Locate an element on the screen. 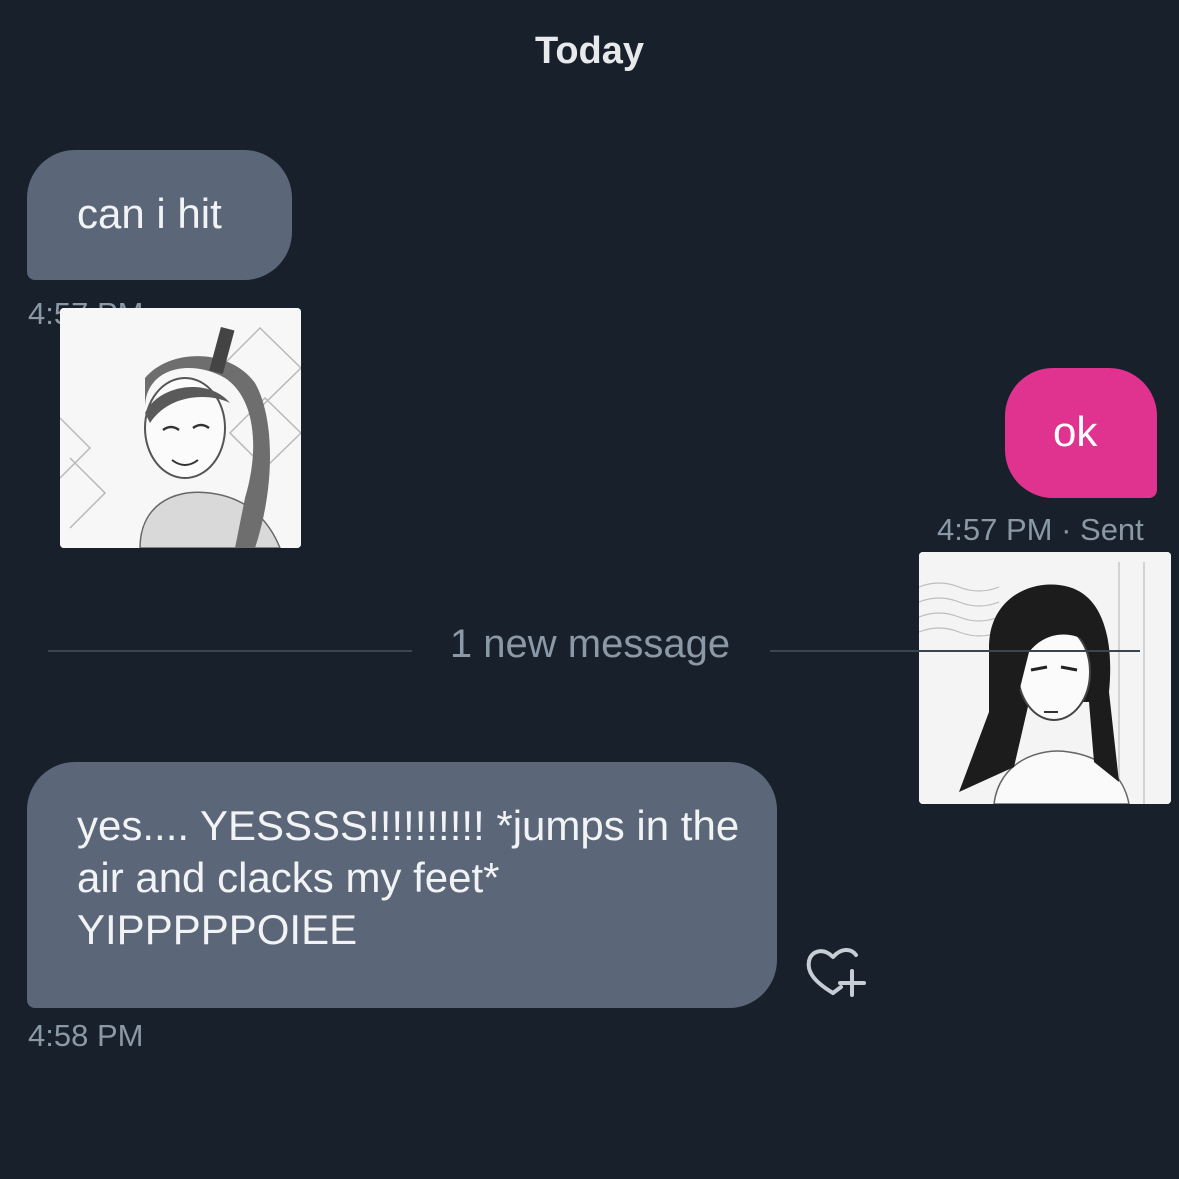 The height and width of the screenshot is (1179, 1179). message-bubble-outgoing: ok is located at coordinates (1081, 433).